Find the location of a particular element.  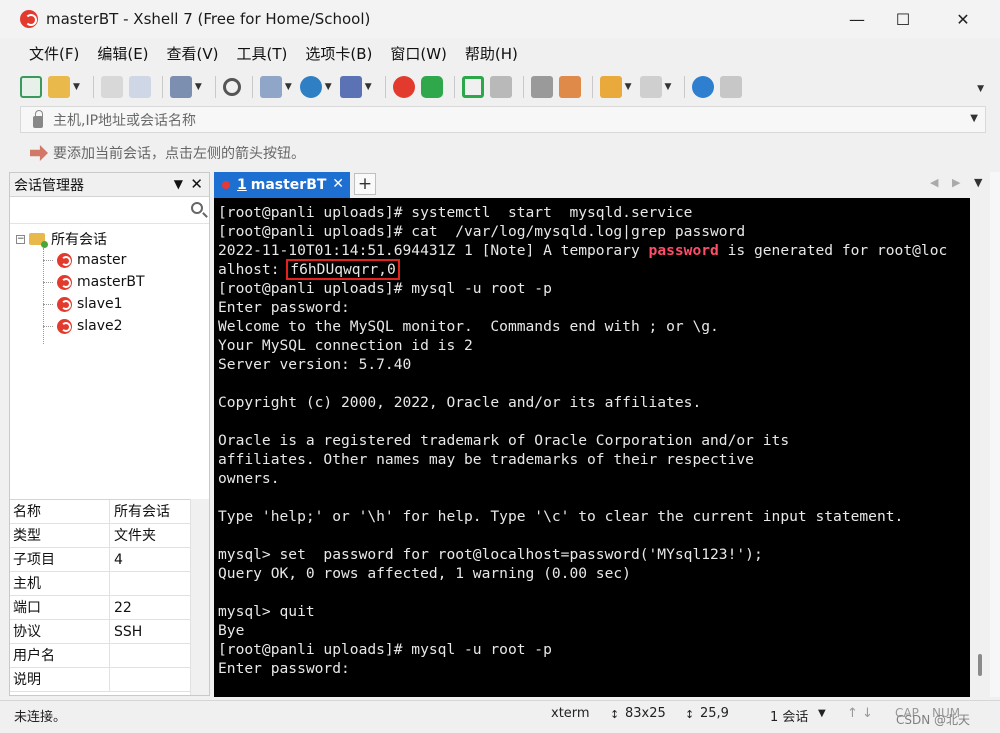

address-bar: 主机,IP地址或会话名称 ▼ is located at coordinates (503, 119).